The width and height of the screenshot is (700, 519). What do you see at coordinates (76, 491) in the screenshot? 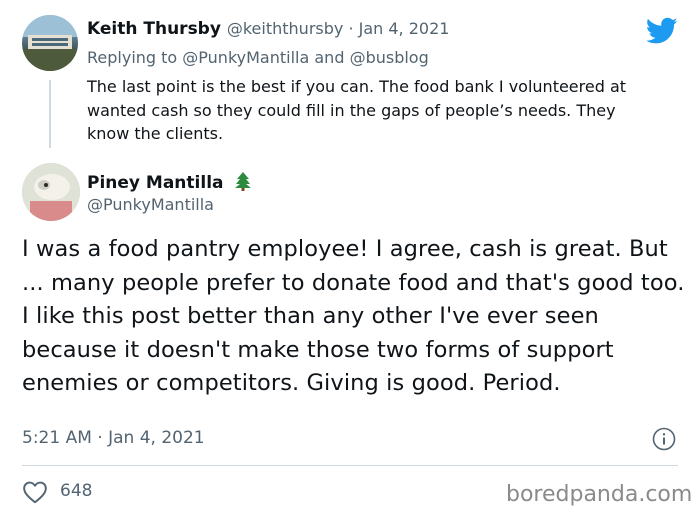
I see `like-count: 648` at bounding box center [76, 491].